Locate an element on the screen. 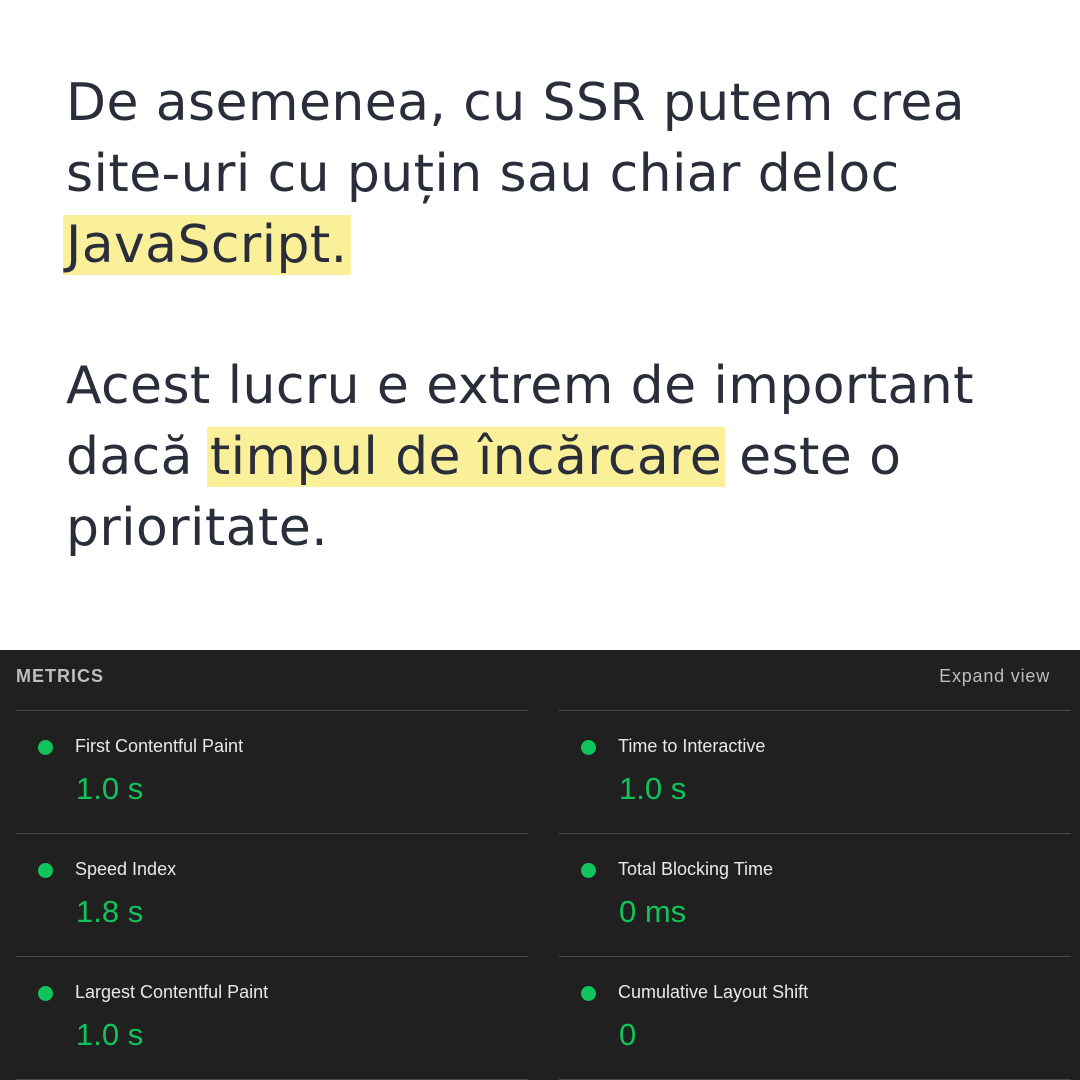  paragraph-line: De asemenea, cu SSR putem crea is located at coordinates (515, 103).